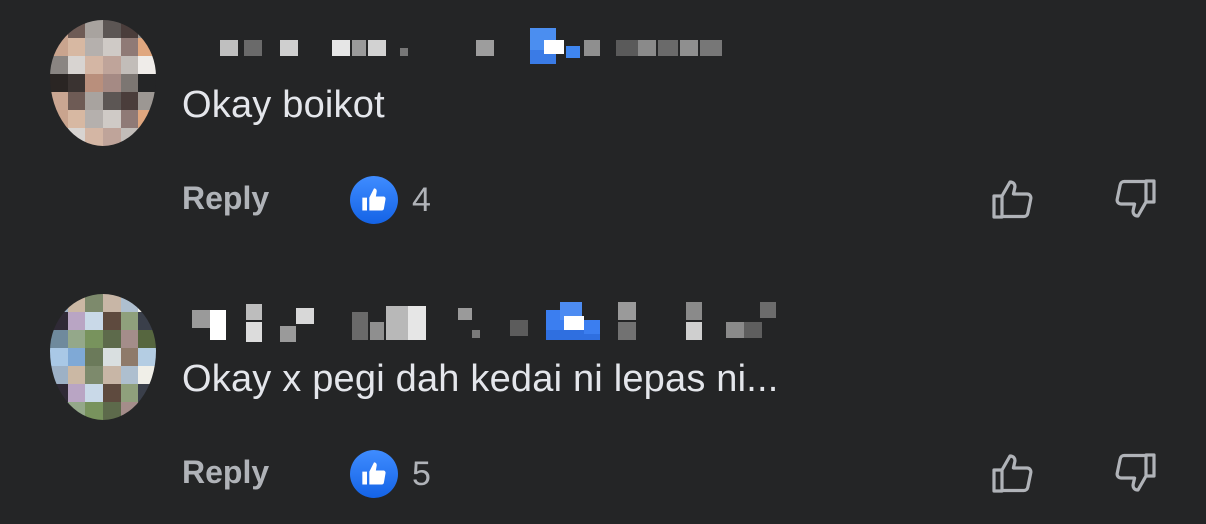 The height and width of the screenshot is (524, 1206). I want to click on reaction-summary: 4, so click(390, 200).